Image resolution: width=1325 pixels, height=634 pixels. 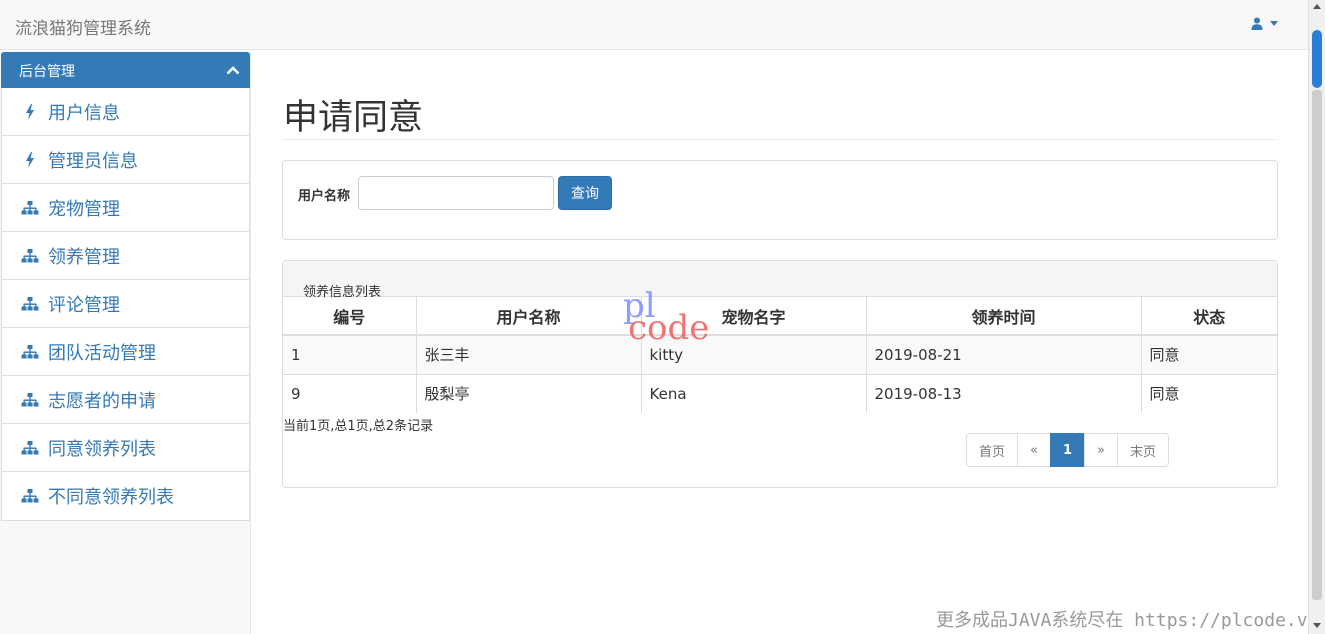 I want to click on sidebar-menu: 用户信息 管理员信息 宠物管理 领养管理 评论管理 团队活动管理 志愿者的申请, so click(x=125, y=304).